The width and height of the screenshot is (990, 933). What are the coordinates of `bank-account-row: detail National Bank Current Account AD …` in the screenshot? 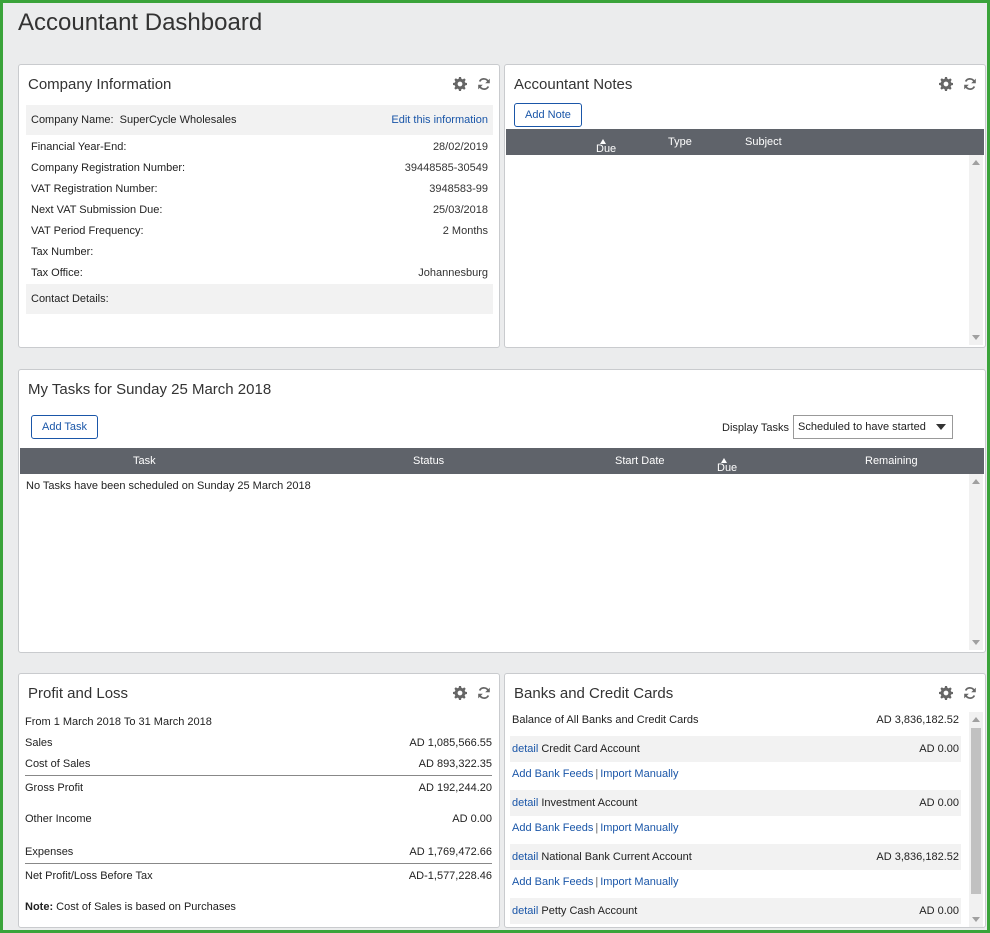 It's located at (735, 857).